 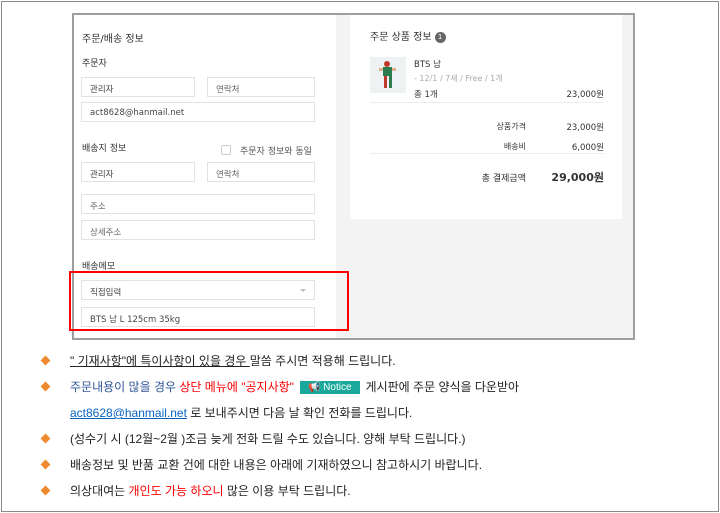 What do you see at coordinates (226, 150) in the screenshot?
I see `same-as-orderer-checkbox` at bounding box center [226, 150].